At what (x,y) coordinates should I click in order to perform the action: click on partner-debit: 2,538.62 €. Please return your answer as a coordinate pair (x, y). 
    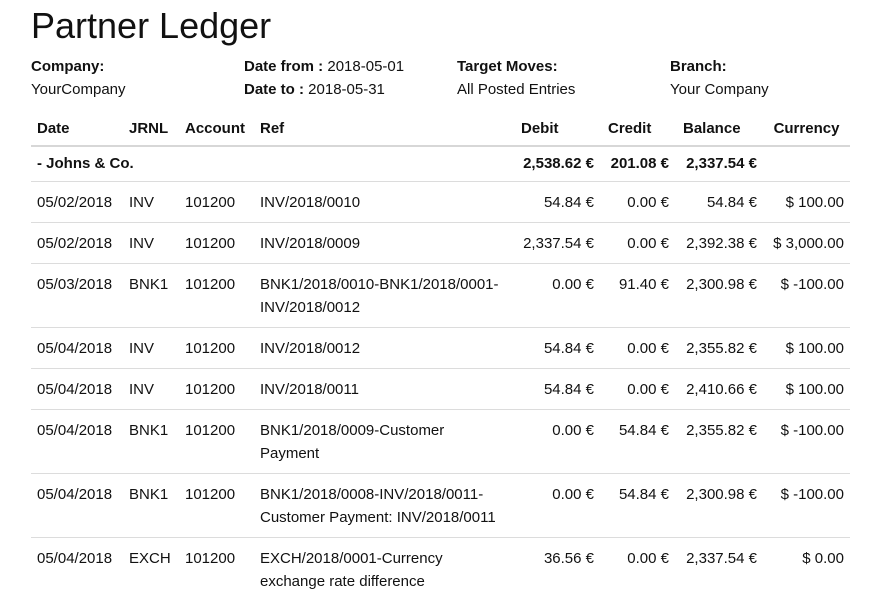
    Looking at the image, I should click on (558, 163).